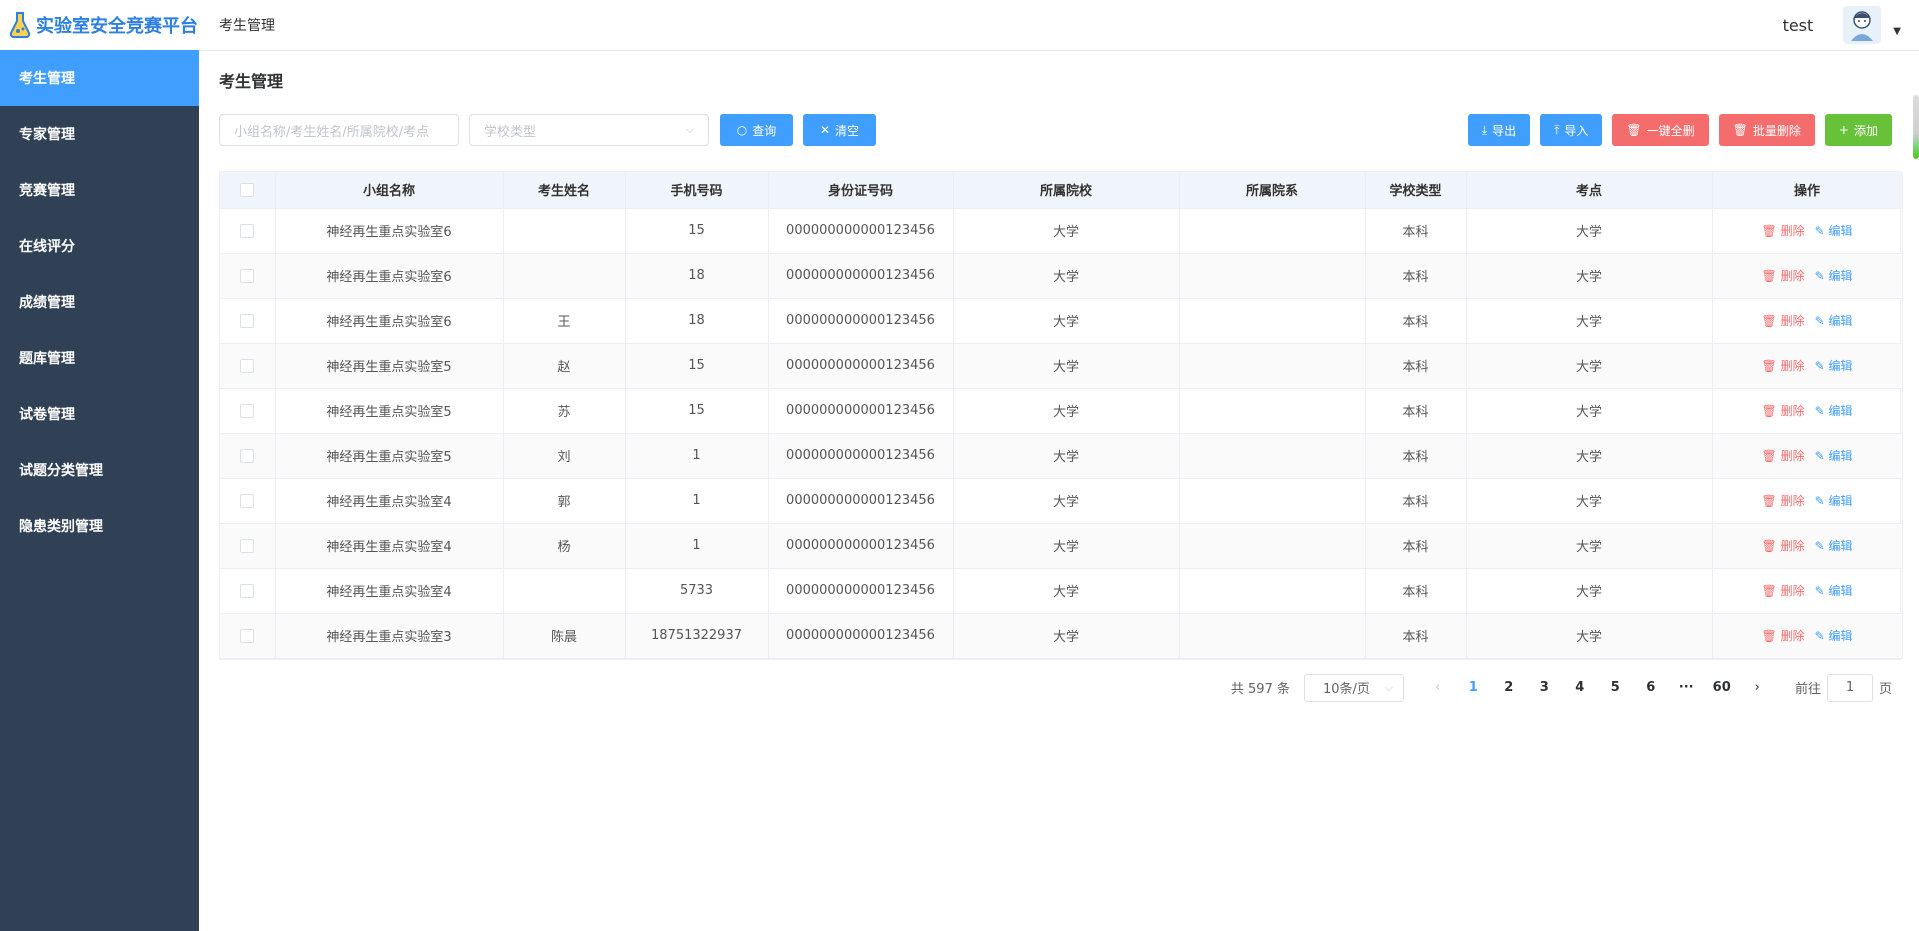  What do you see at coordinates (1916, 127) in the screenshot?
I see `scrollbar` at bounding box center [1916, 127].